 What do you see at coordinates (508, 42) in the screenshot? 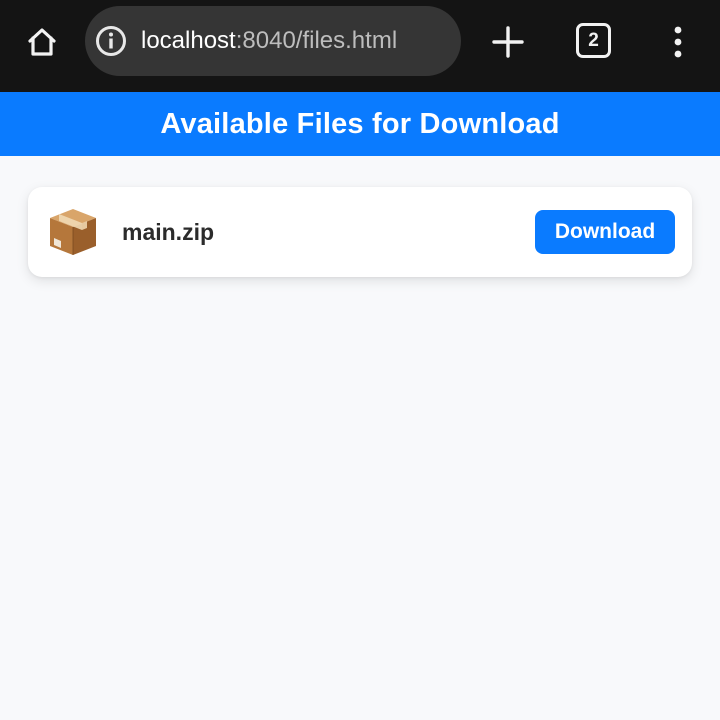
I see `plus-icon` at bounding box center [508, 42].